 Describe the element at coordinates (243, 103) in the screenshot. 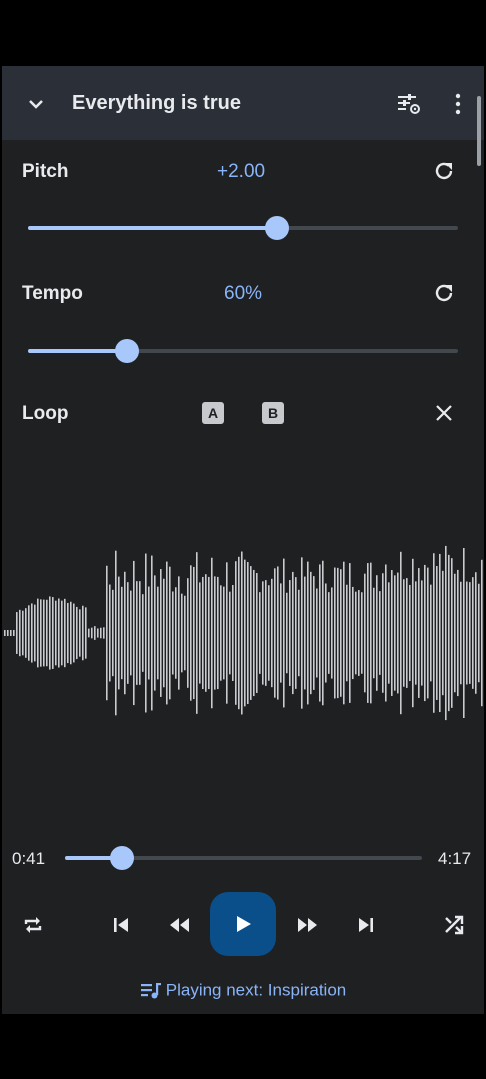

I see `header-bar: Everything is true` at that location.